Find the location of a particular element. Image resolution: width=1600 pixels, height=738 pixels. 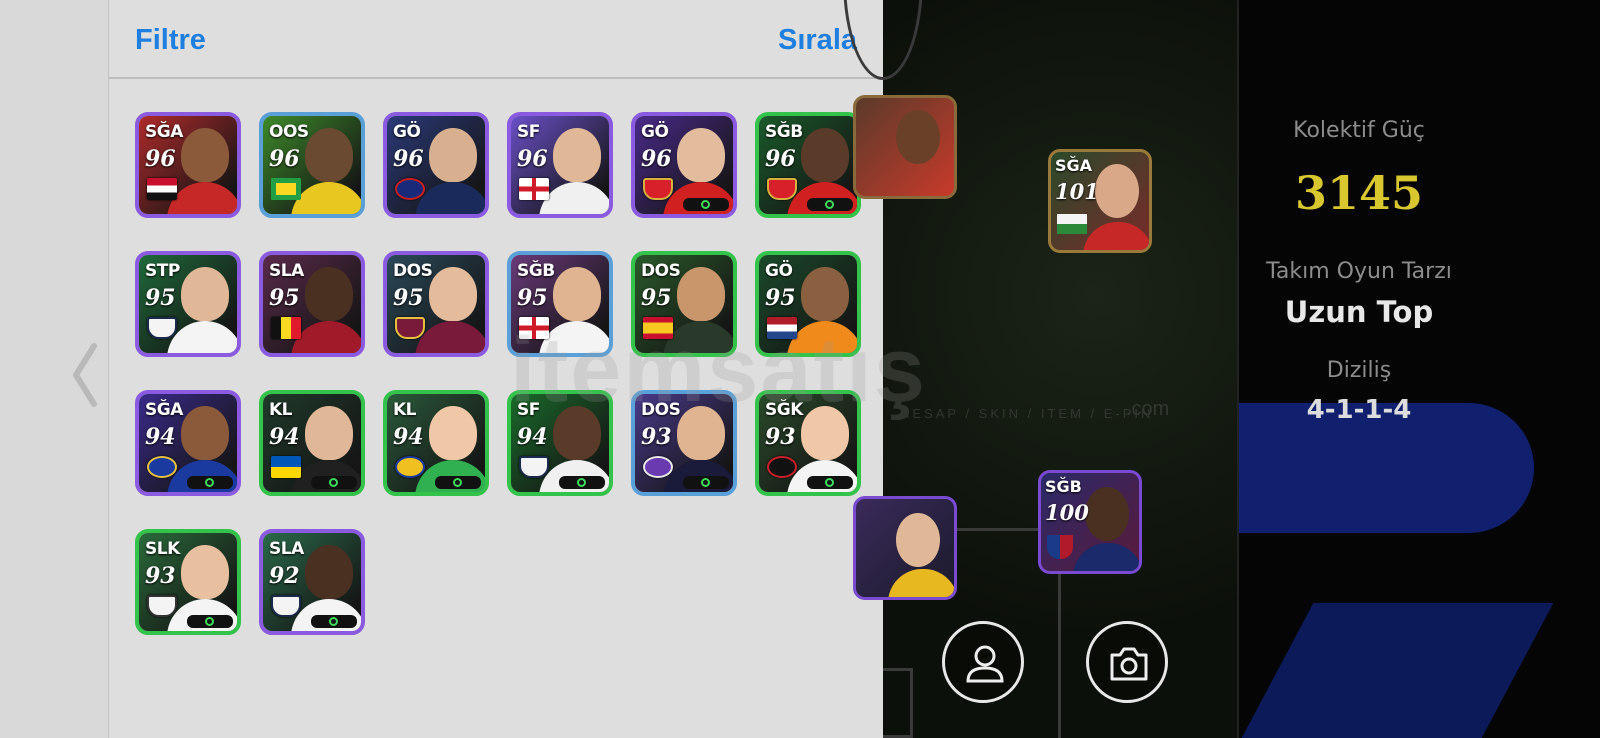

crest-yellow-icon is located at coordinates (410, 467).